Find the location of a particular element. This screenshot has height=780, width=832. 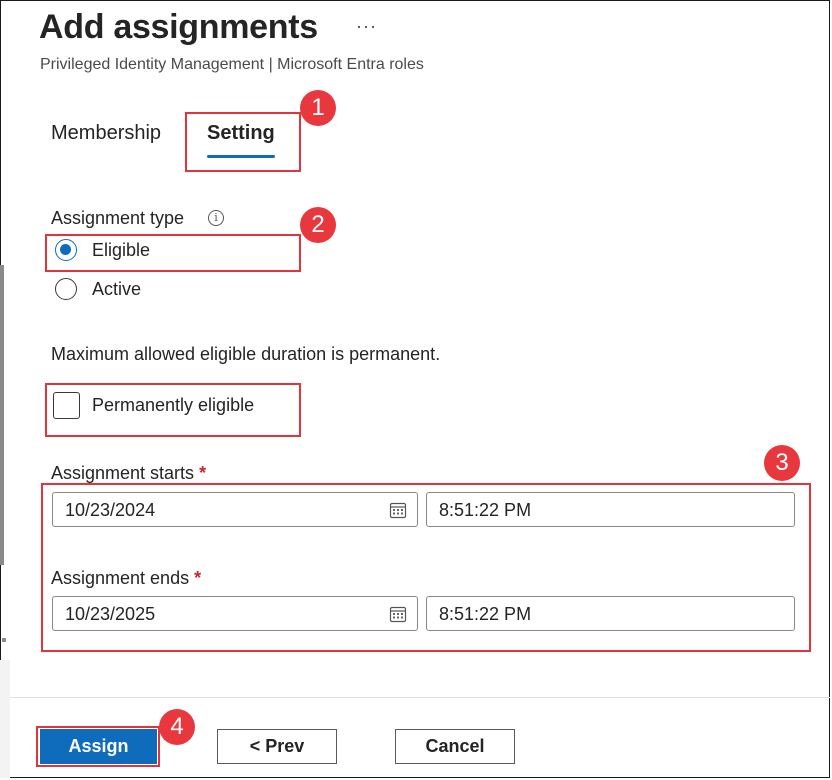

assignment-starts-label: Assignment starts * is located at coordinates (128, 473).